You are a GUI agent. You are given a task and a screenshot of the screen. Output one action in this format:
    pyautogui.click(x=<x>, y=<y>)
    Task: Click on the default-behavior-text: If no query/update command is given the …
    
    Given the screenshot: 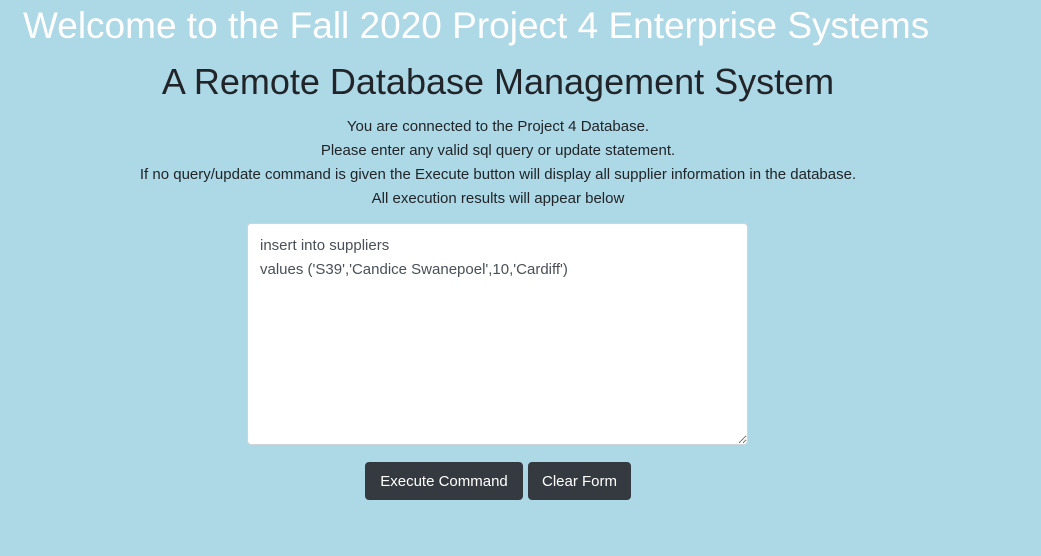 What is the action you would take?
    pyautogui.click(x=498, y=174)
    